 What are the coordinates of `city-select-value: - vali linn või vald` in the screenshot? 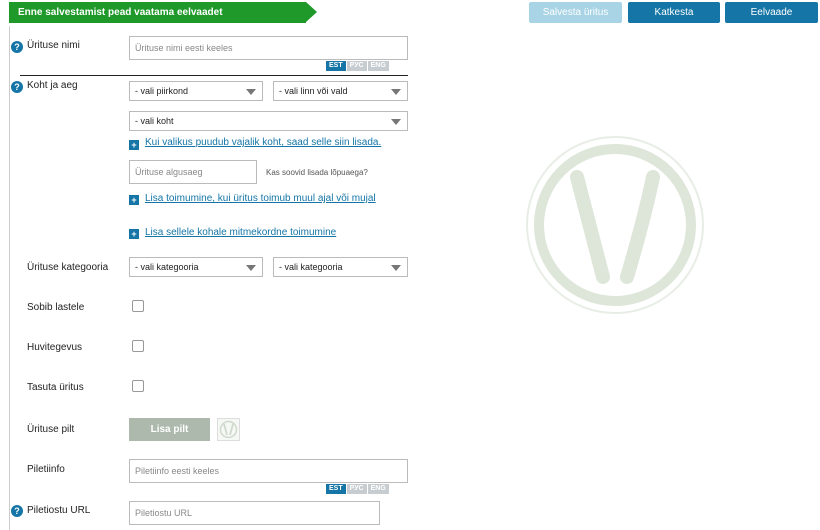 It's located at (313, 91).